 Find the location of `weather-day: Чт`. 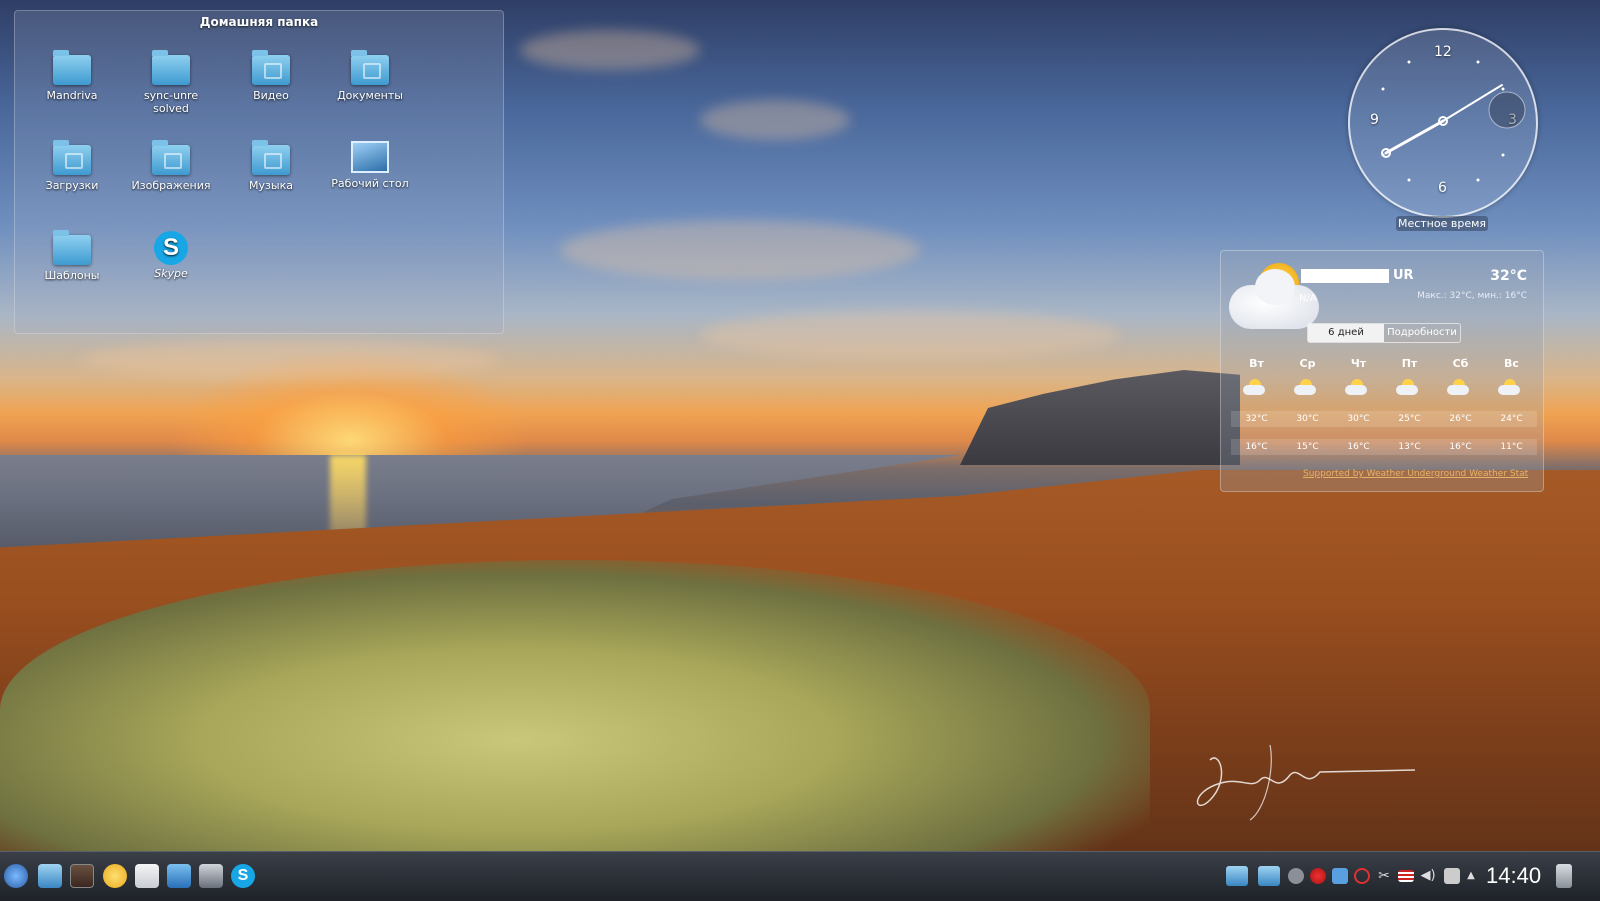

weather-day: Чт is located at coordinates (1358, 363).